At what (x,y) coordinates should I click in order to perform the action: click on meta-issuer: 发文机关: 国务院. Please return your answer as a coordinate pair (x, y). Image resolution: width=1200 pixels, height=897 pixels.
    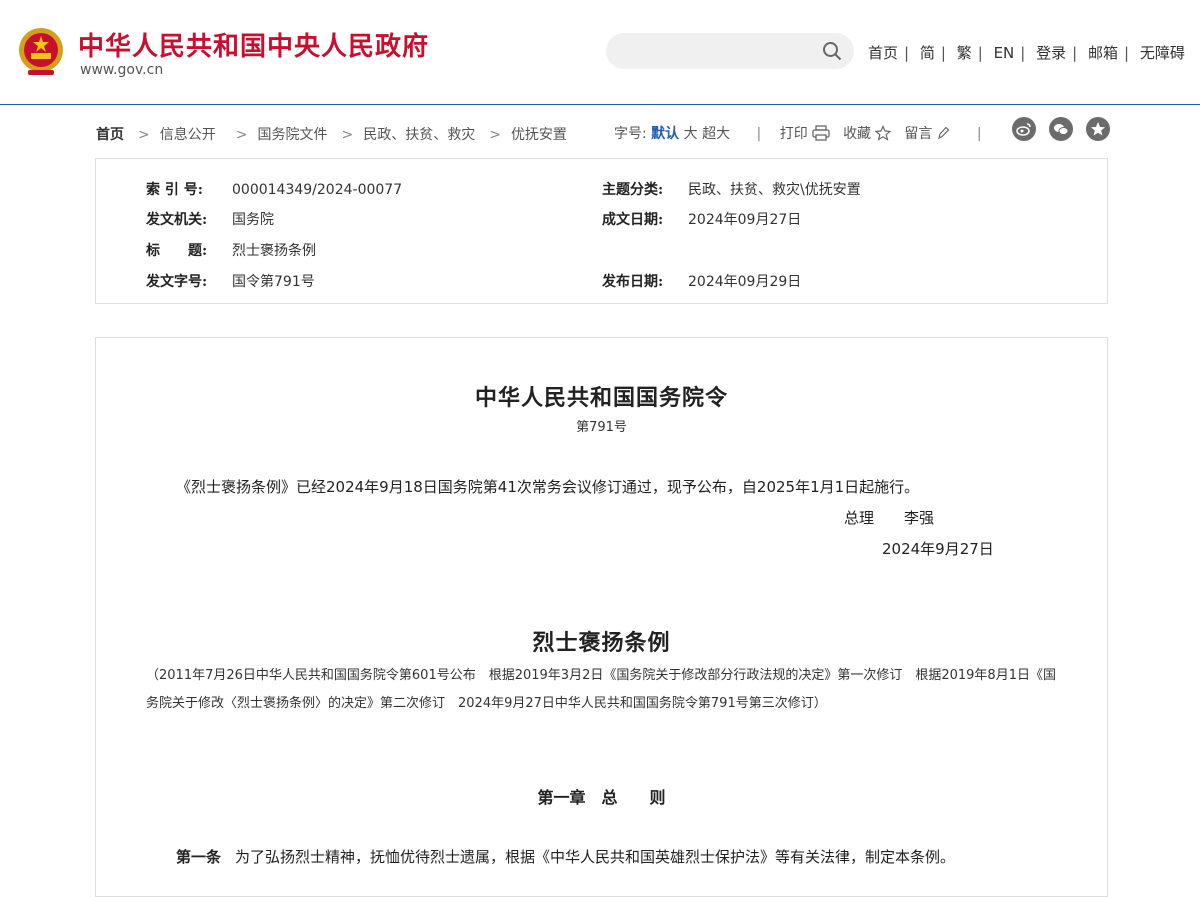
    Looking at the image, I should click on (210, 219).